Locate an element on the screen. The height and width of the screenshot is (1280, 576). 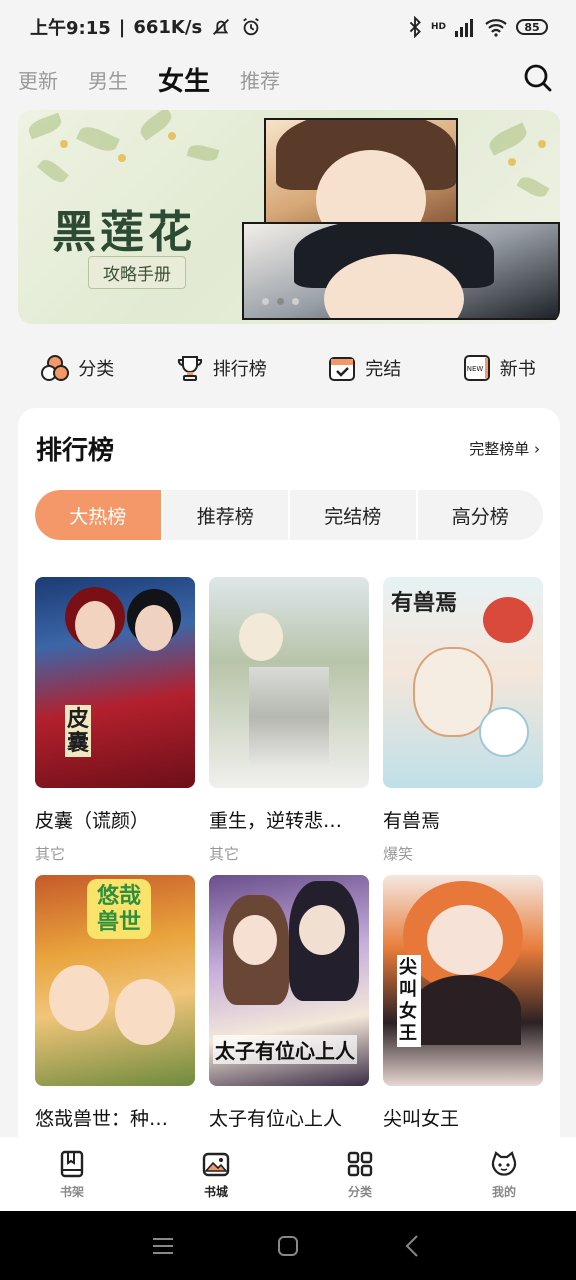
book-cover: 尖叫女王 is located at coordinates (463, 980).